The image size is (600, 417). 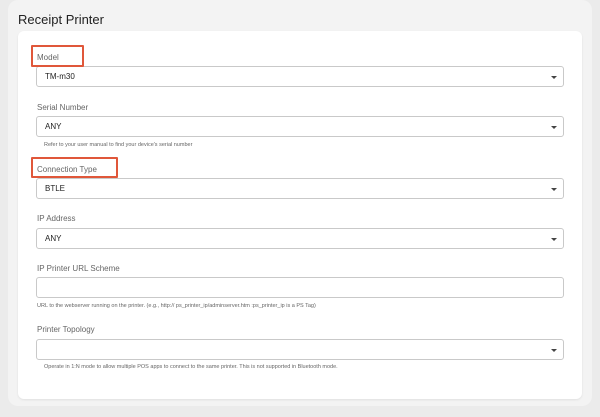 I want to click on printer-topology-select, so click(x=300, y=349).